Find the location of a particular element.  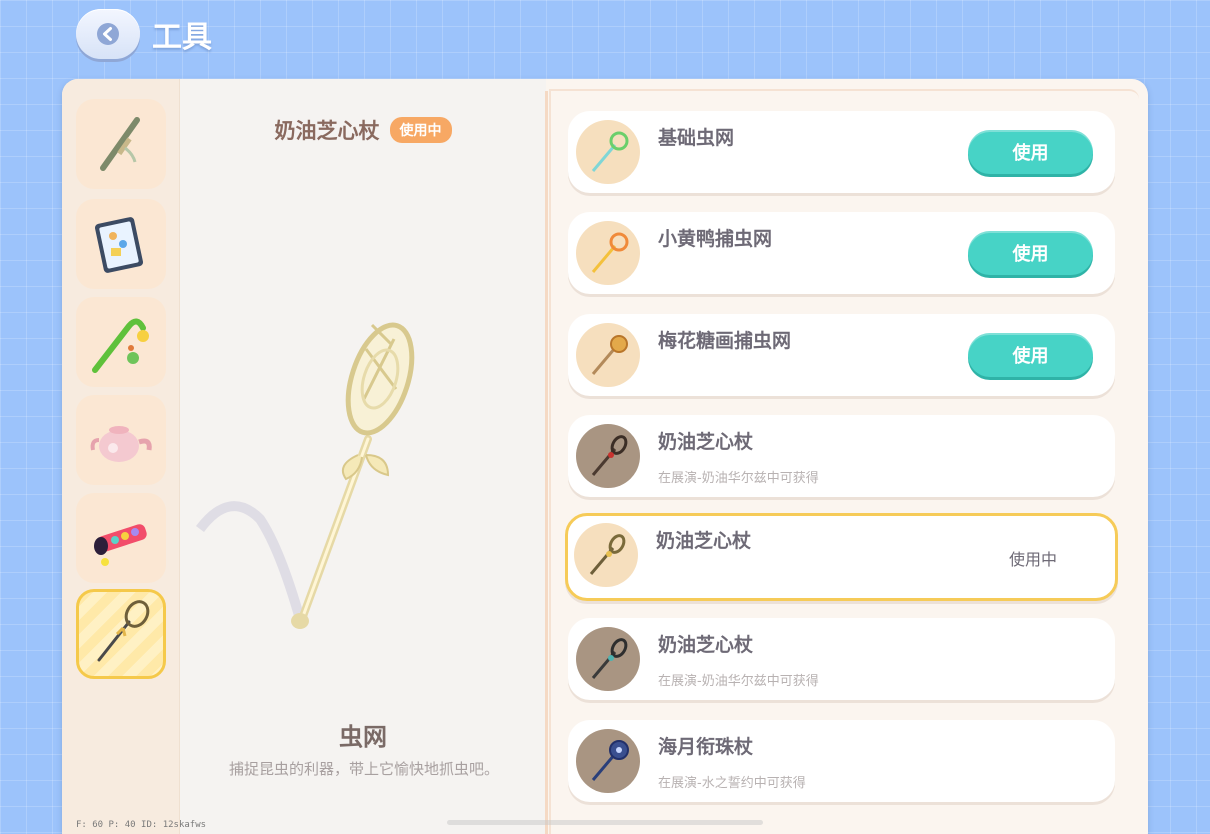

list-item: 小黄鸭捕虫网 使用 is located at coordinates (841, 253).